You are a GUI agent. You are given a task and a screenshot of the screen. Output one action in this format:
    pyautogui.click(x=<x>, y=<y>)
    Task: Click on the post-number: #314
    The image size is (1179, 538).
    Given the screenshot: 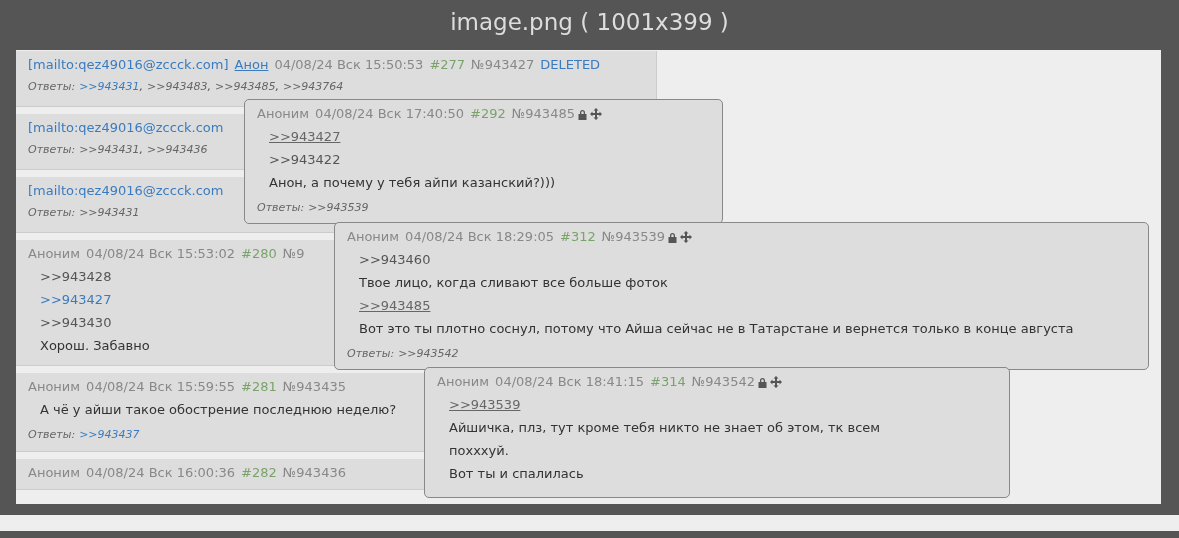 What is the action you would take?
    pyautogui.click(x=668, y=382)
    